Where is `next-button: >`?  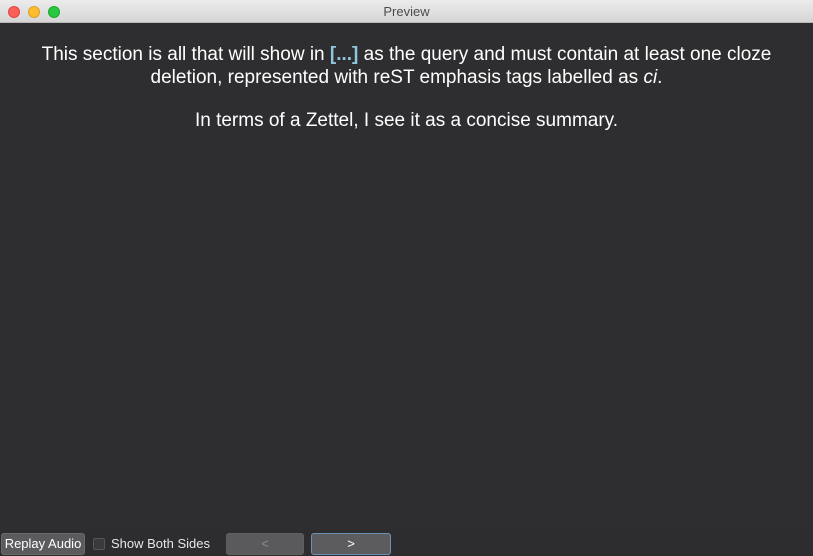
next-button: > is located at coordinates (351, 544).